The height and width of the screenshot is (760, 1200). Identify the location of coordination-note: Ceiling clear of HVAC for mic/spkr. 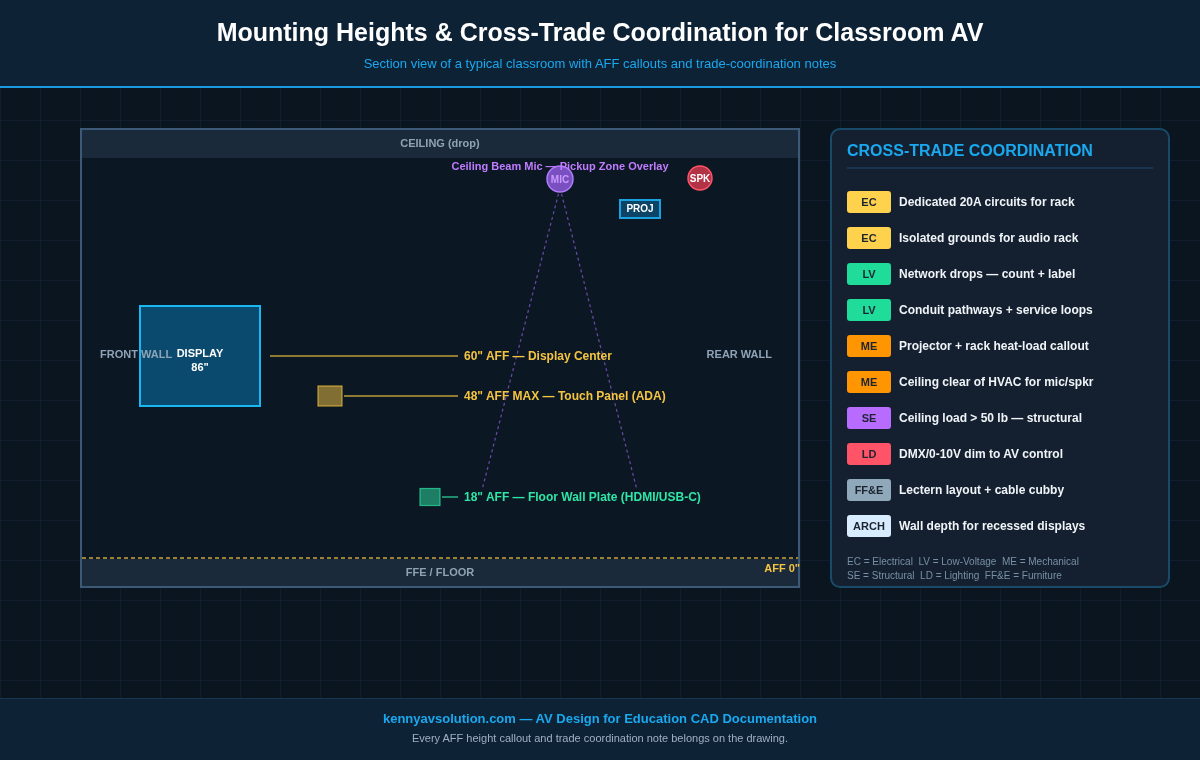
(996, 382).